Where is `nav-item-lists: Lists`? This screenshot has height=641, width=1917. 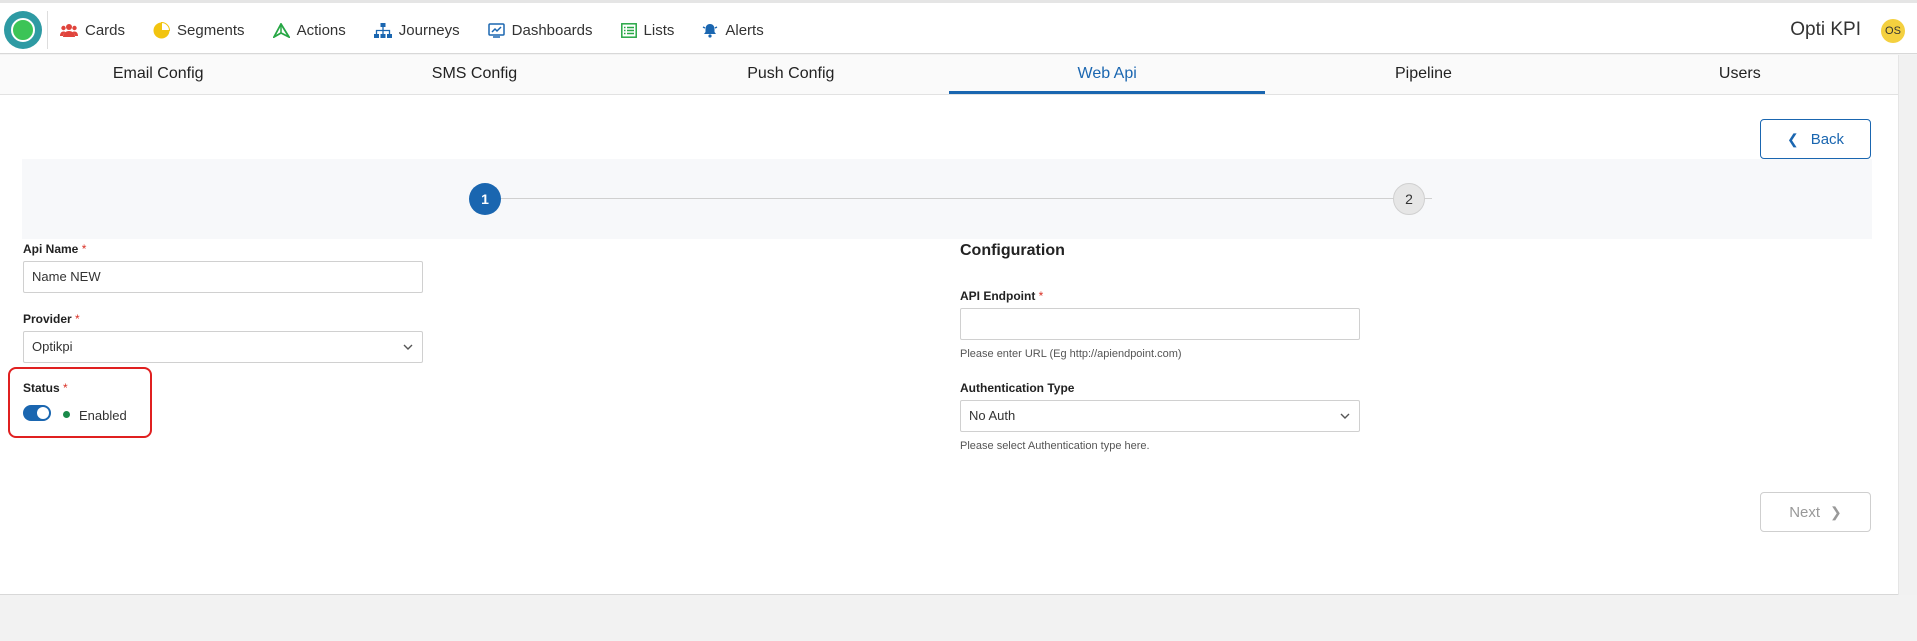
nav-item-lists: Lists is located at coordinates (647, 30).